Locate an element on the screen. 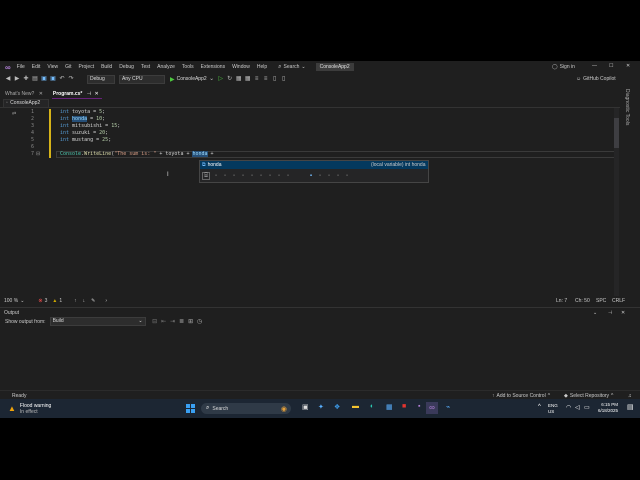 This screenshot has height=480, width=640. word-wrap-icon: ⊞ is located at coordinates (191, 322).